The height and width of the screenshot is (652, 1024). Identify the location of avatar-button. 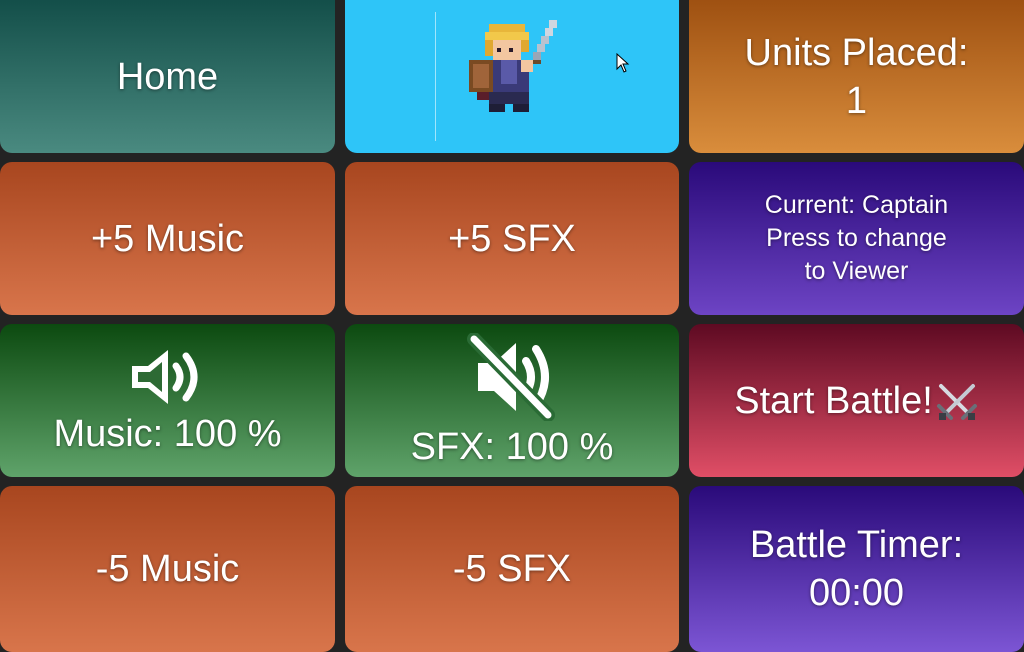
(512, 76).